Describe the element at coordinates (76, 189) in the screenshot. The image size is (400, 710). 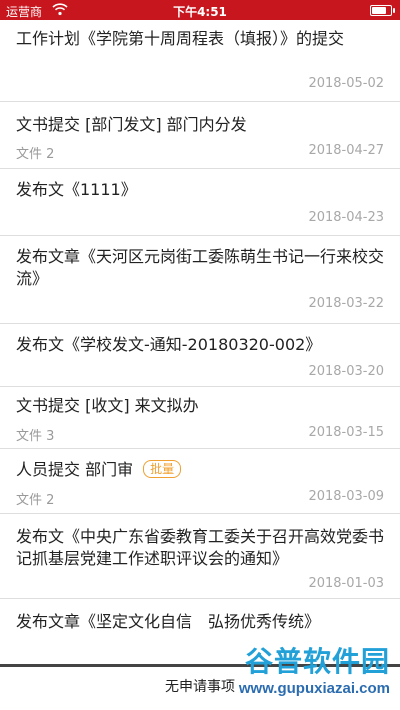
I see `item-title: 发布文《1111》` at that location.